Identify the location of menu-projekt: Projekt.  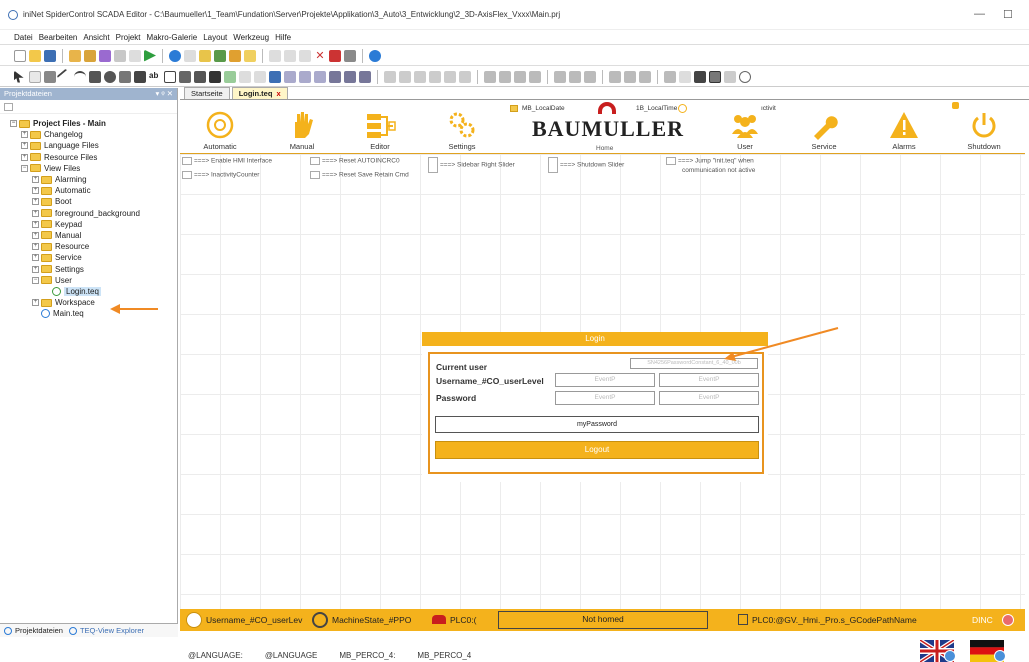
(128, 37).